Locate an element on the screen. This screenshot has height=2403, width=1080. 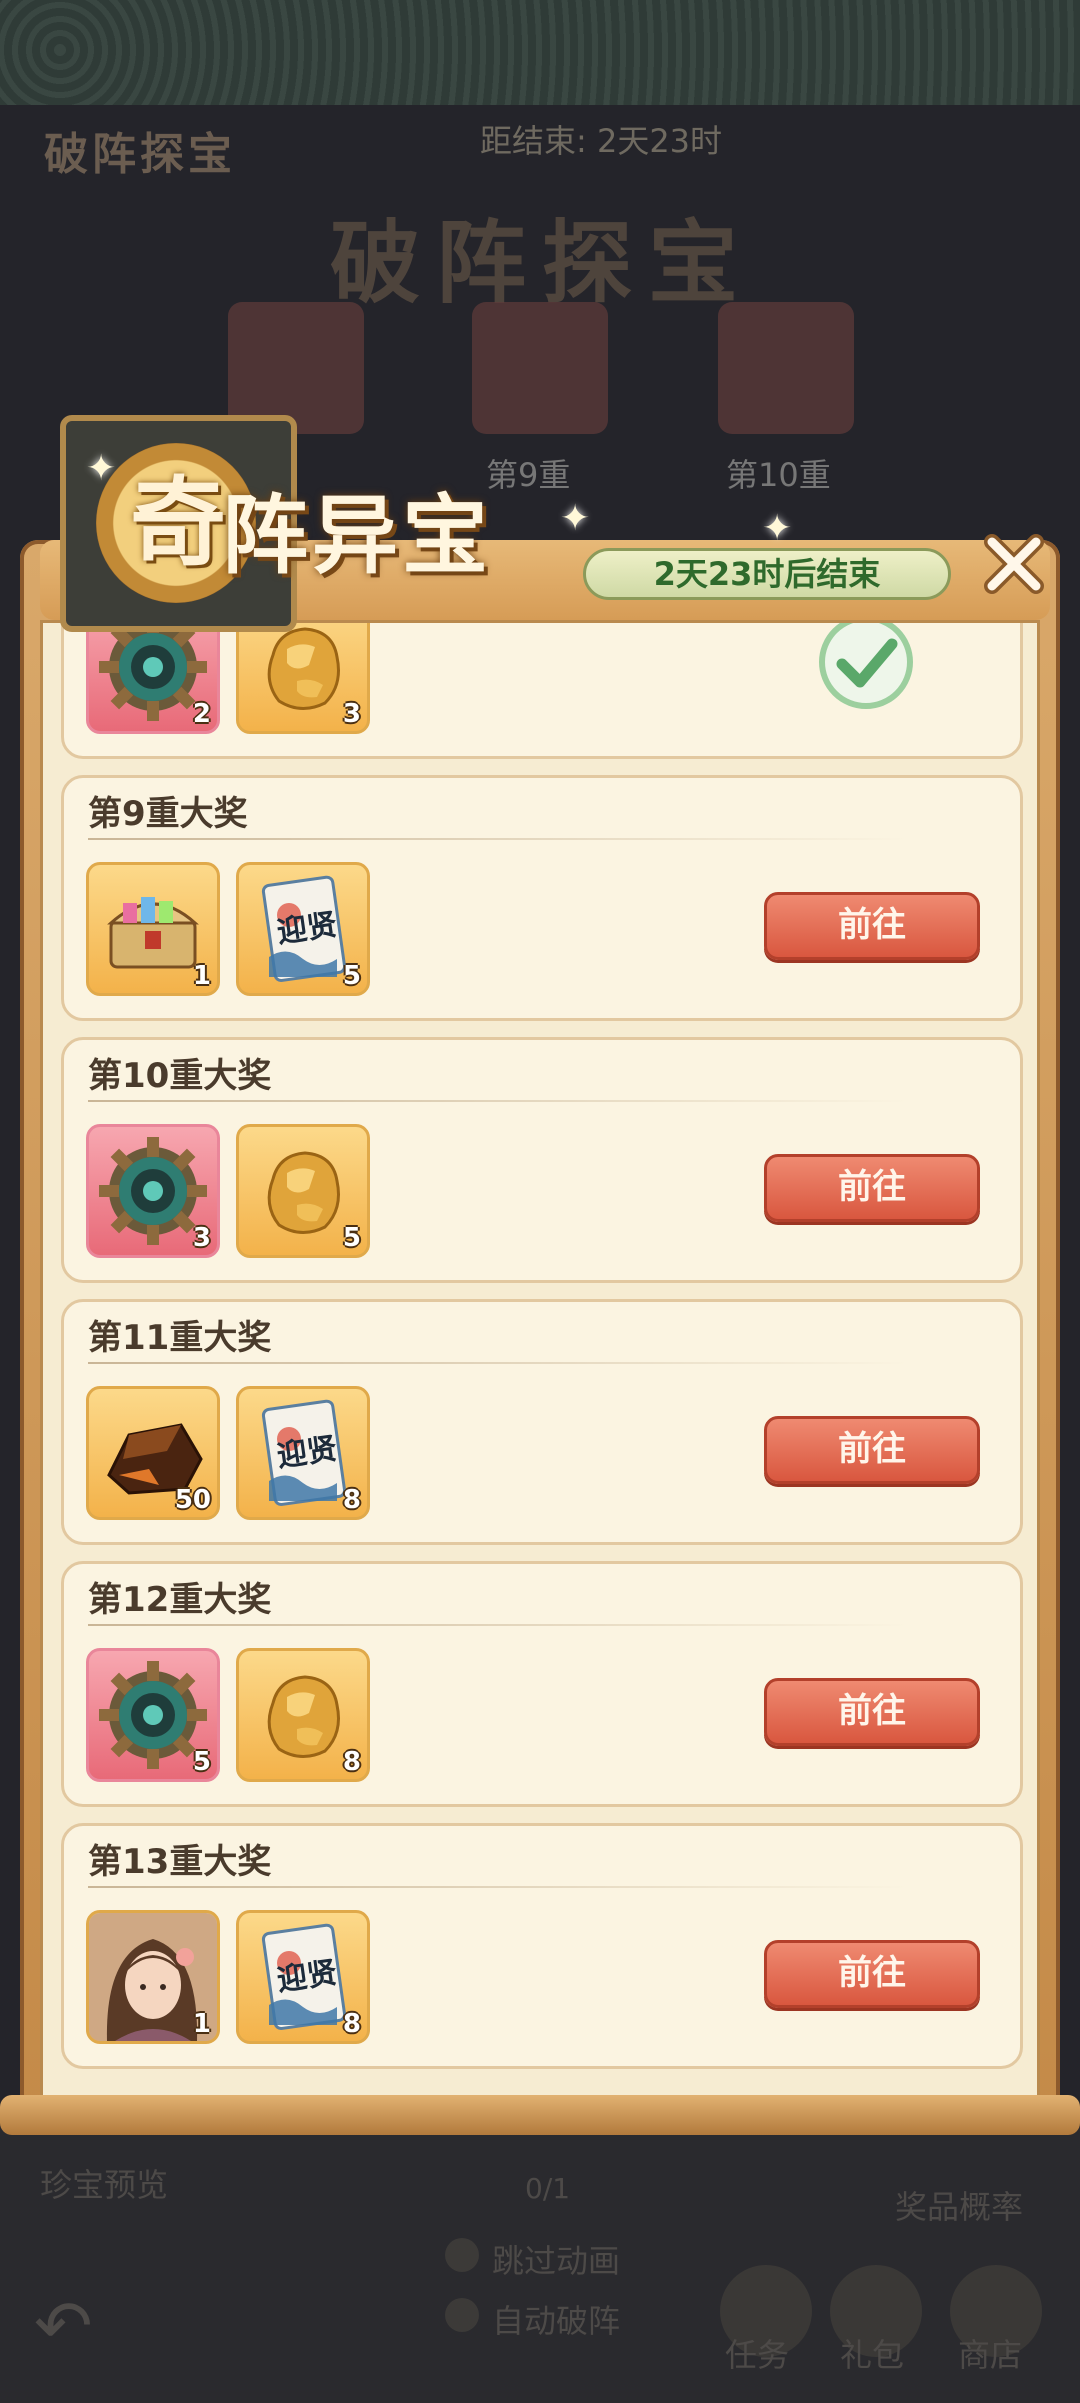
reward-row: 第9重大奖 1 迎贤 5 前往 is located at coordinates (542, 898).